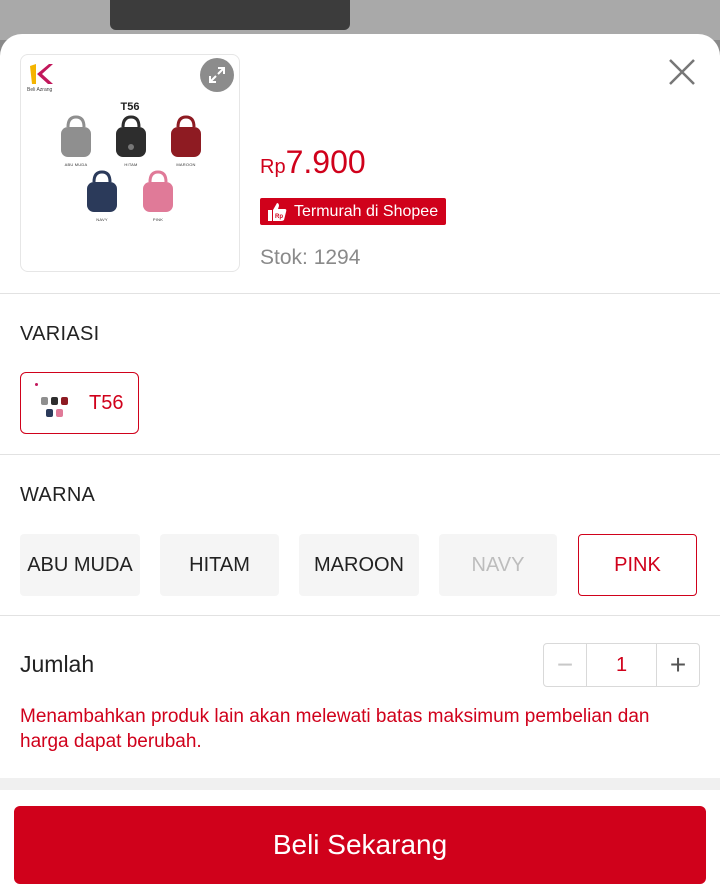 This screenshot has height=893, width=720. What do you see at coordinates (58, 495) in the screenshot?
I see `warna-title: WARNA` at bounding box center [58, 495].